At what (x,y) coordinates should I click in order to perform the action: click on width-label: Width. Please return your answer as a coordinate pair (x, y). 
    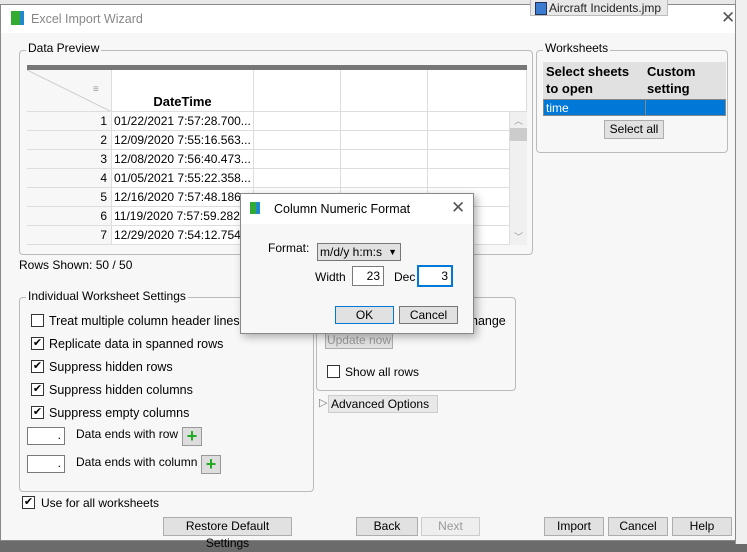
    Looking at the image, I should click on (330, 277).